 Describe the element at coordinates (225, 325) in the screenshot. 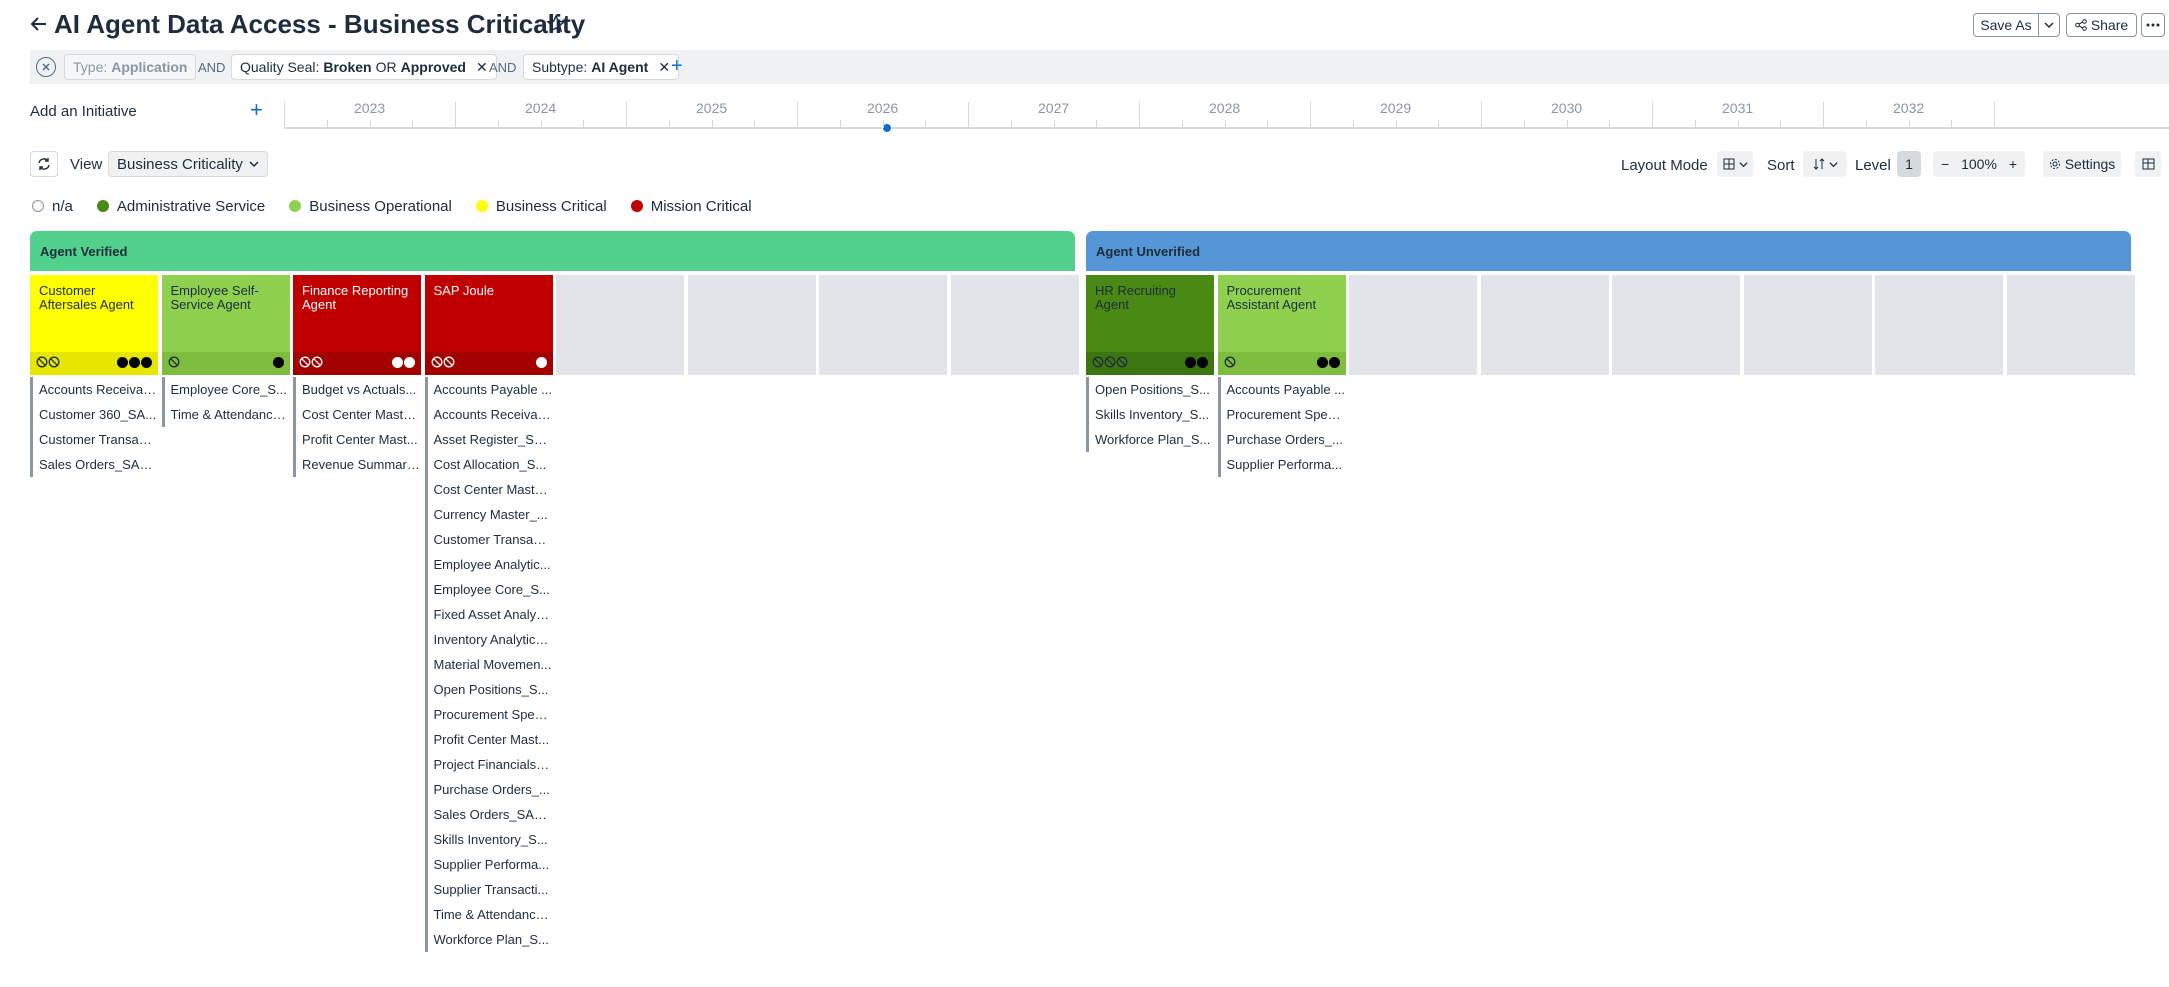

I see `agent-card: Employee Self-Service Agent` at that location.